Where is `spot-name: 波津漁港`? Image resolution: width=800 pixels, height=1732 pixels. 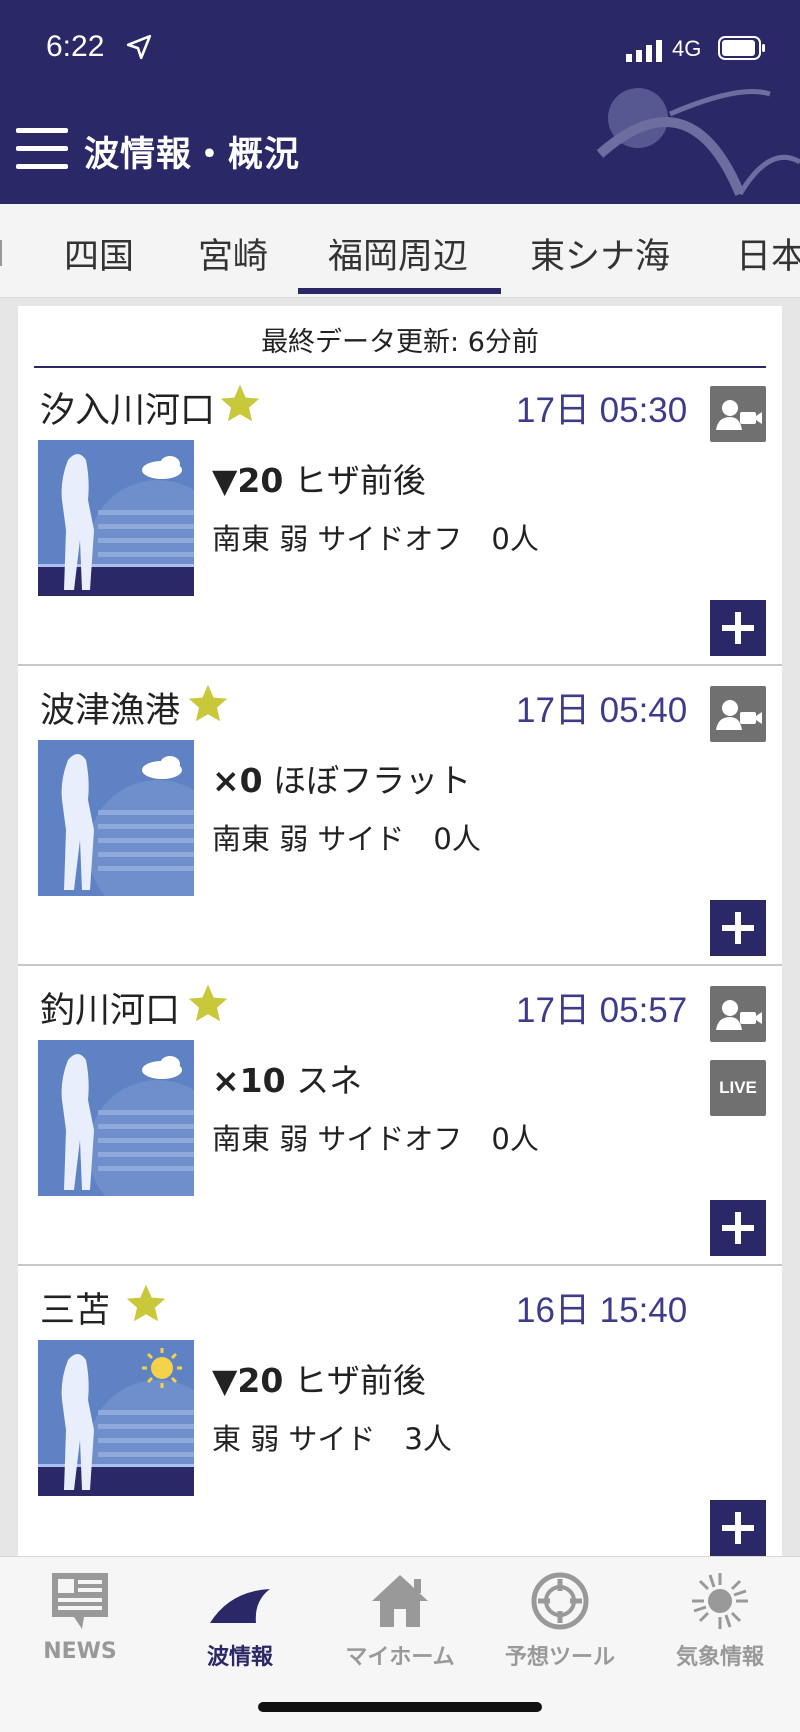 spot-name: 波津漁港 is located at coordinates (110, 711).